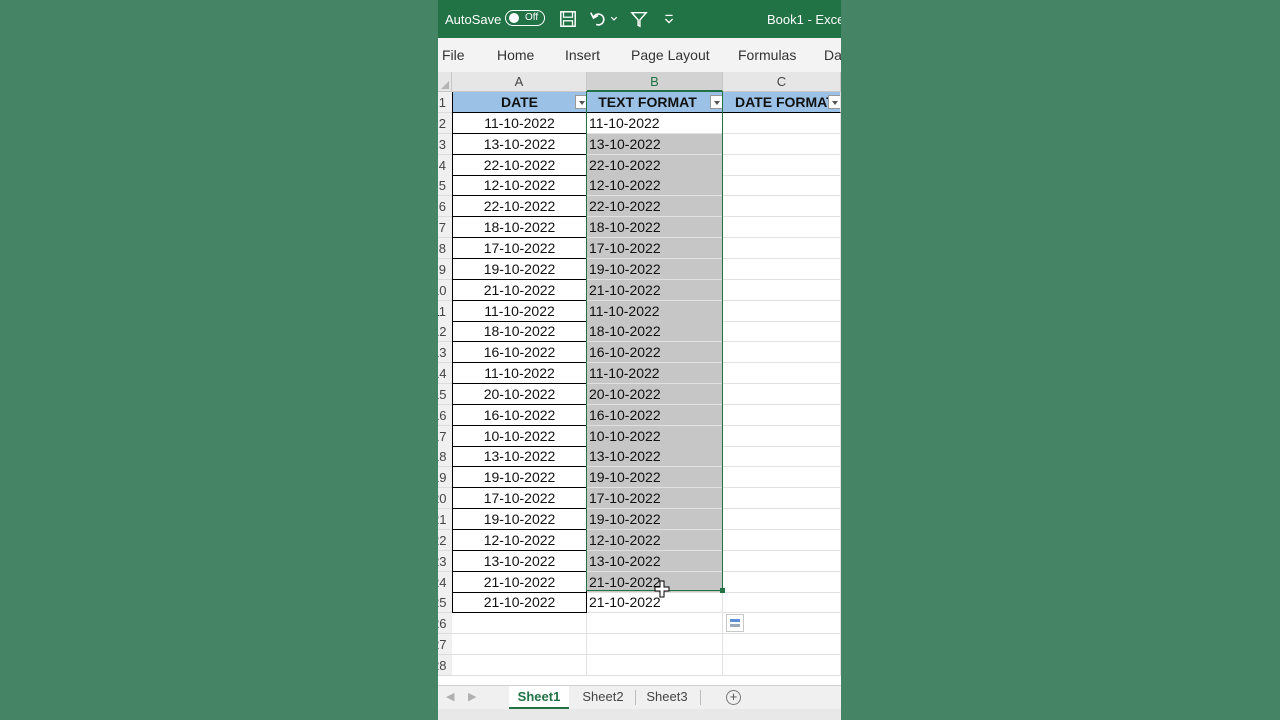 This screenshot has width=1280, height=720. I want to click on row-header: 5, so click(445, 185).